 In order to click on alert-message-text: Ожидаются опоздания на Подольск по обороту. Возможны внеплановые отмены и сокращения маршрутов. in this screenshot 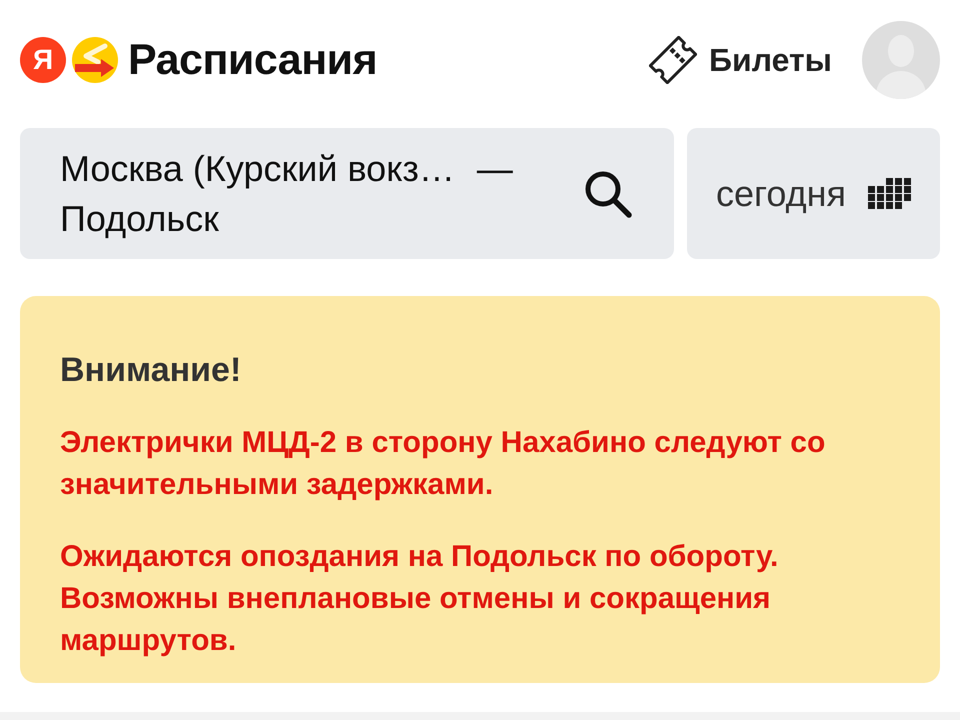, I will do `click(420, 599)`.